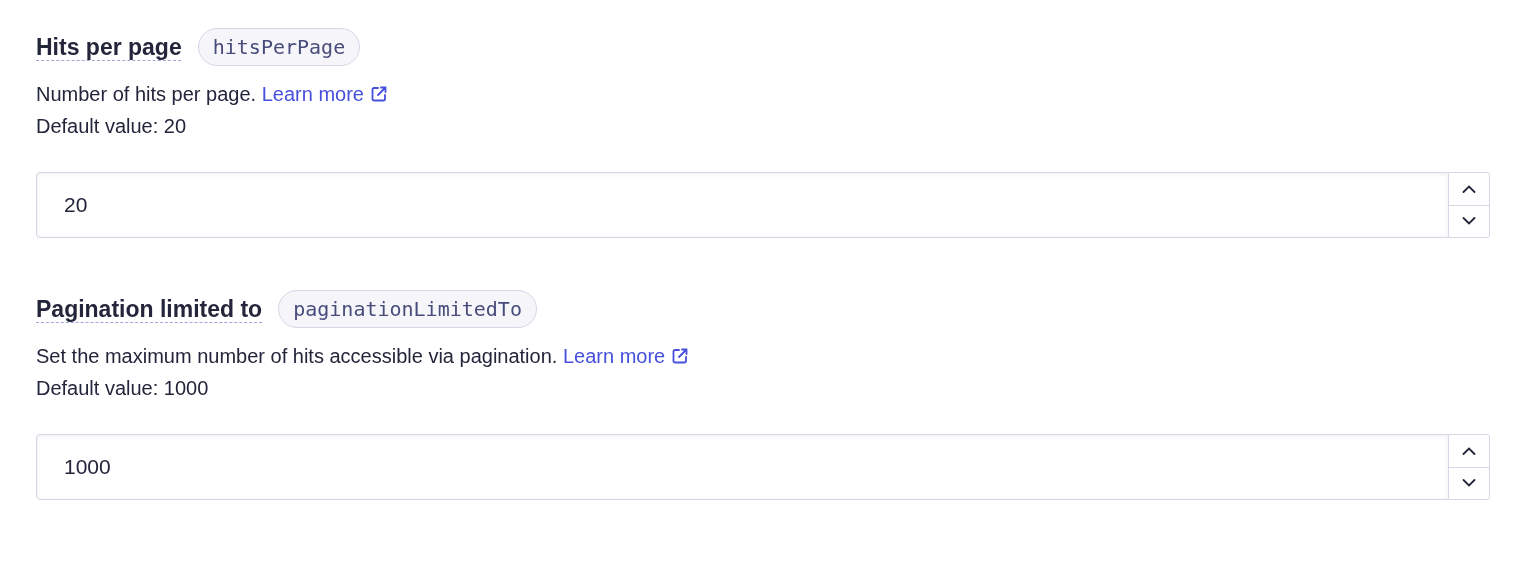 The height and width of the screenshot is (568, 1536). What do you see at coordinates (742, 205) in the screenshot?
I see `number-field: 20` at bounding box center [742, 205].